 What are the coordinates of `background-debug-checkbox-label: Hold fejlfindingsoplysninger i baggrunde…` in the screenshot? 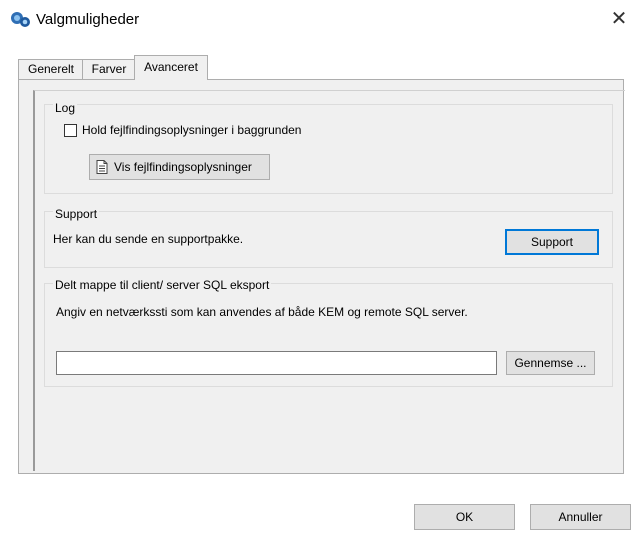 It's located at (192, 130).